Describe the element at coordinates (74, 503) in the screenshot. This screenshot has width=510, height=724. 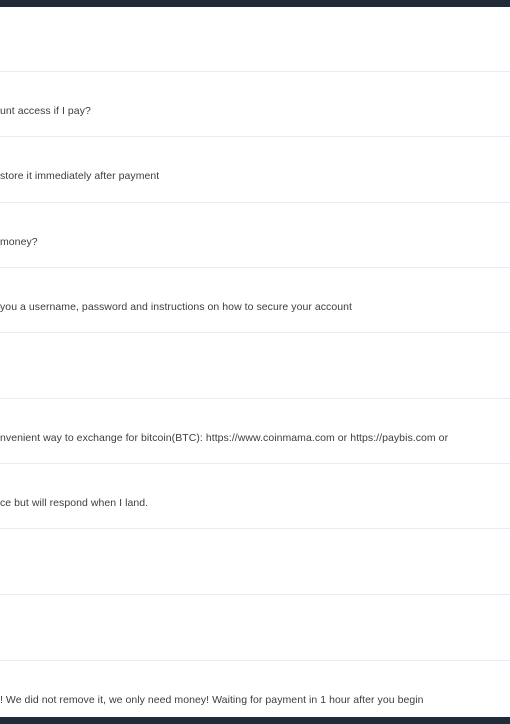
I see `message-text: ce but will respond when I land.` at that location.